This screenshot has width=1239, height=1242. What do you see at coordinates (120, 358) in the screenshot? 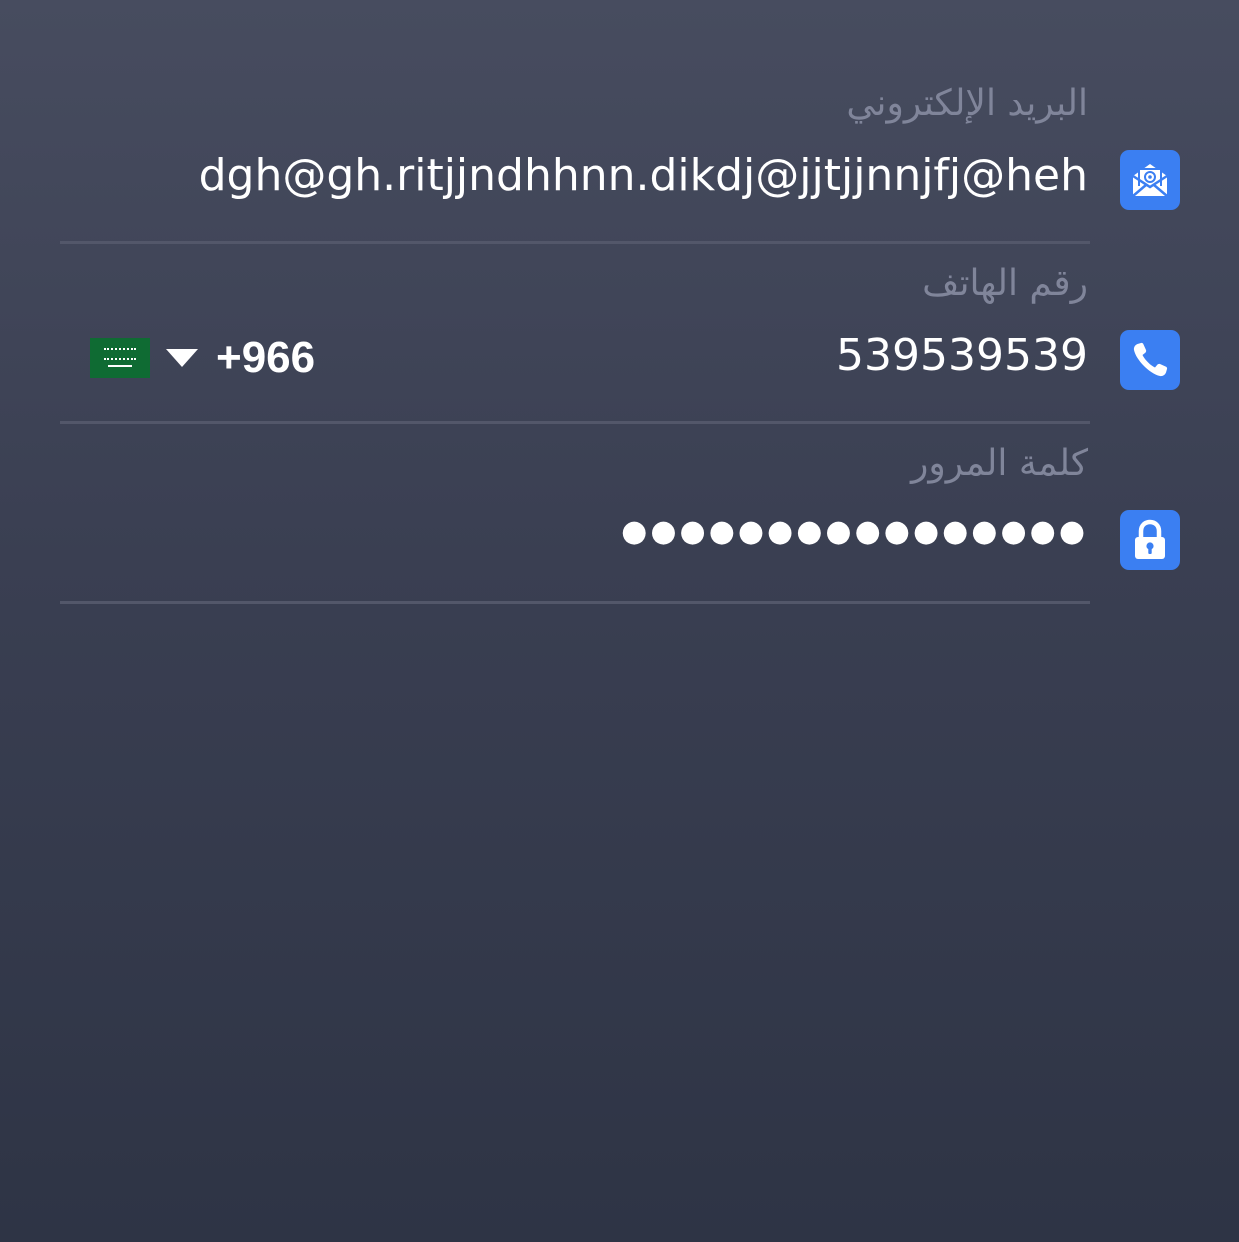
I see `saudi-arabia-flag-icon` at bounding box center [120, 358].